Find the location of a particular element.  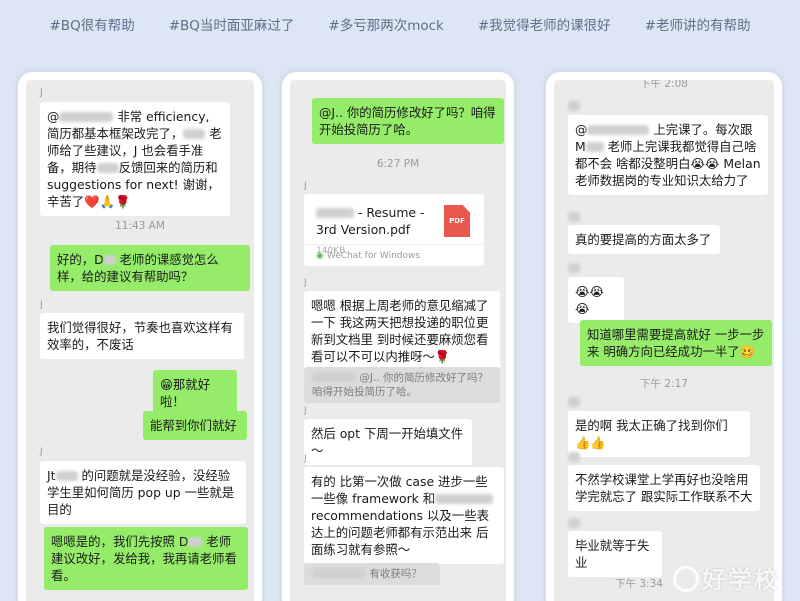

message-bubble: @J.. 你的简历修改好了吗？咱得开始投简历了哈。 is located at coordinates (408, 121).